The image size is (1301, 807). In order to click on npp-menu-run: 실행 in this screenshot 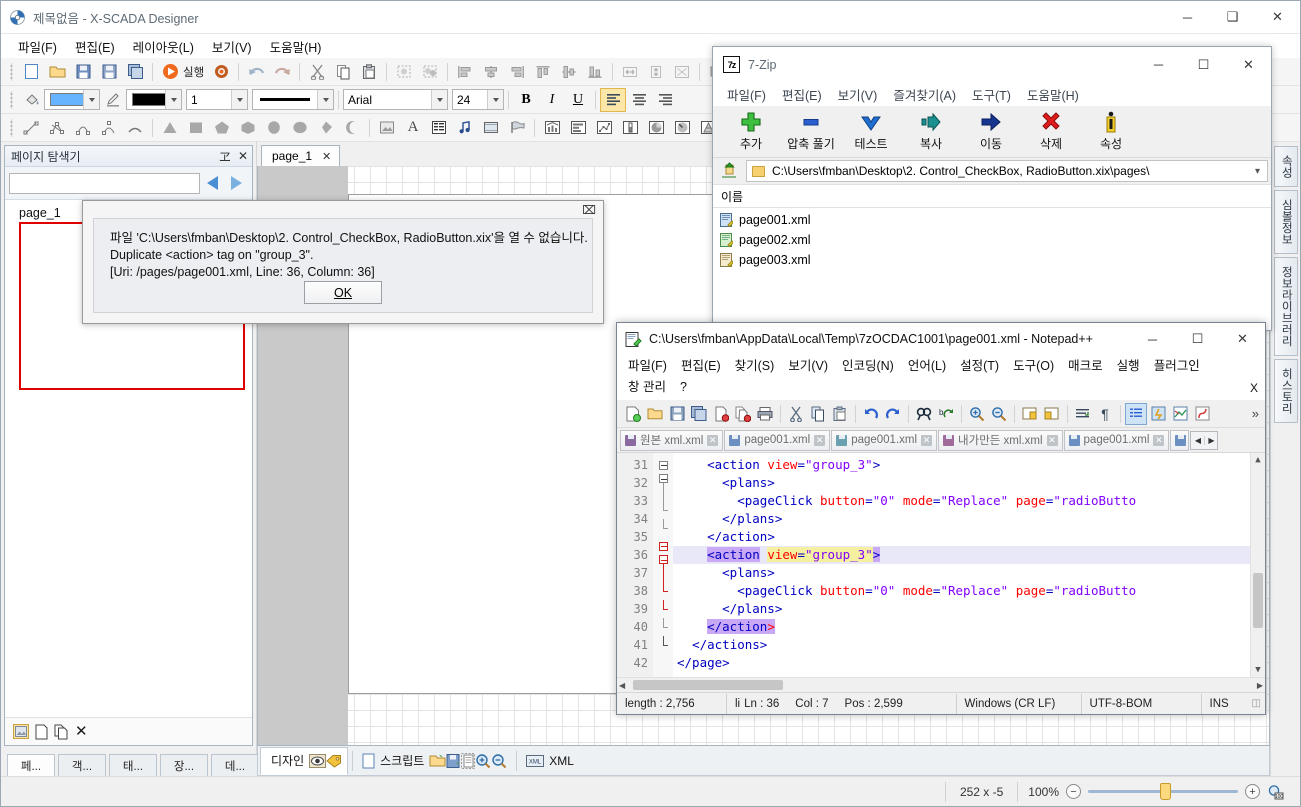, I will do `click(1128, 366)`.